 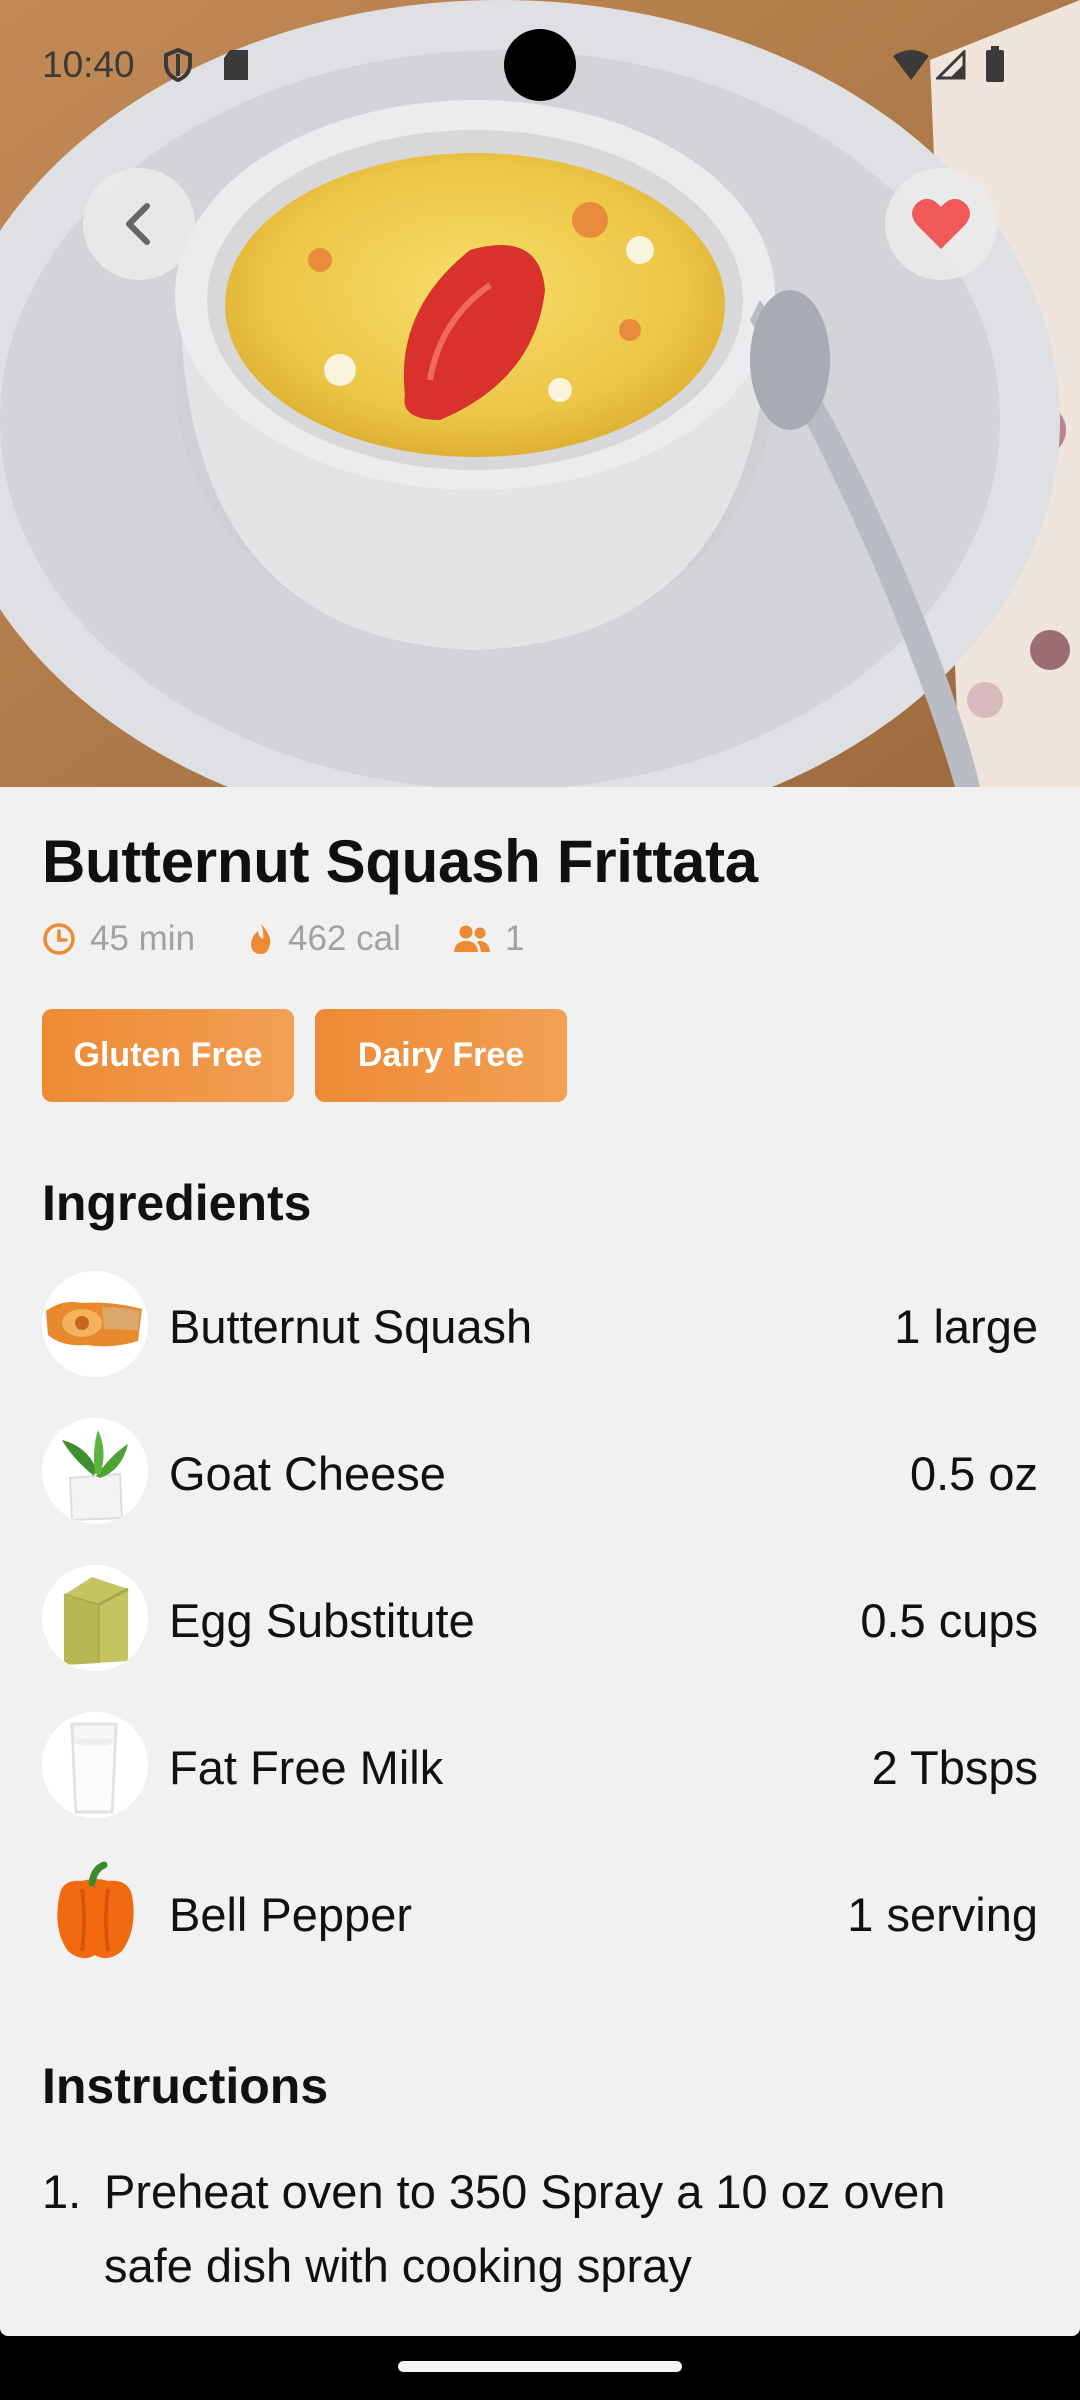 What do you see at coordinates (177, 1203) in the screenshot?
I see `ingredients-heading: Ingredients` at bounding box center [177, 1203].